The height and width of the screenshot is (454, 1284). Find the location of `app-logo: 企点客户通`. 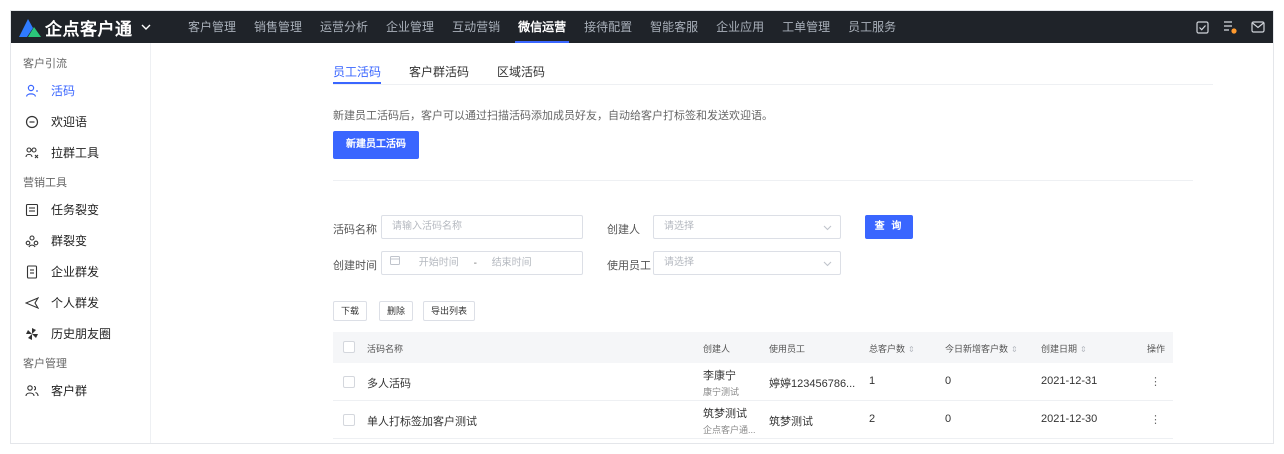

app-logo: 企点客户通 is located at coordinates (95, 27).